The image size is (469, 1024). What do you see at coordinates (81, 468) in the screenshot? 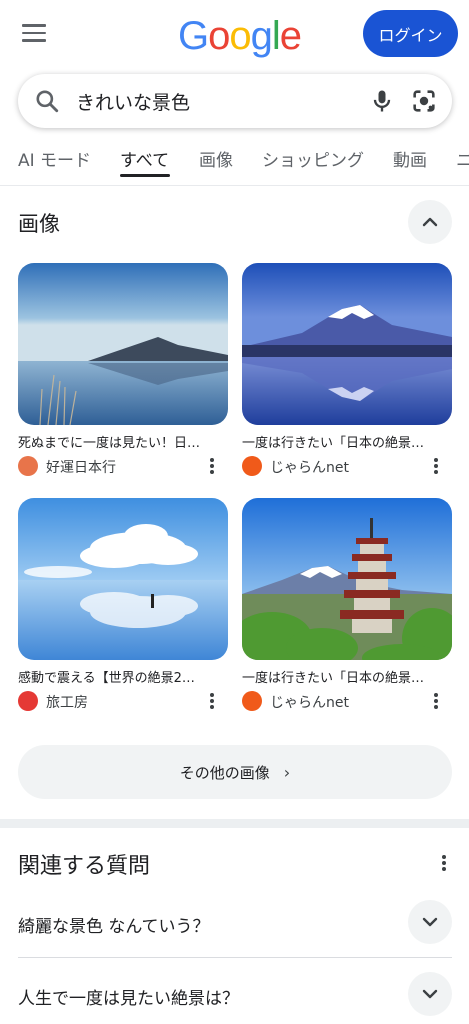
I see `source-name: 好運日本行` at bounding box center [81, 468].